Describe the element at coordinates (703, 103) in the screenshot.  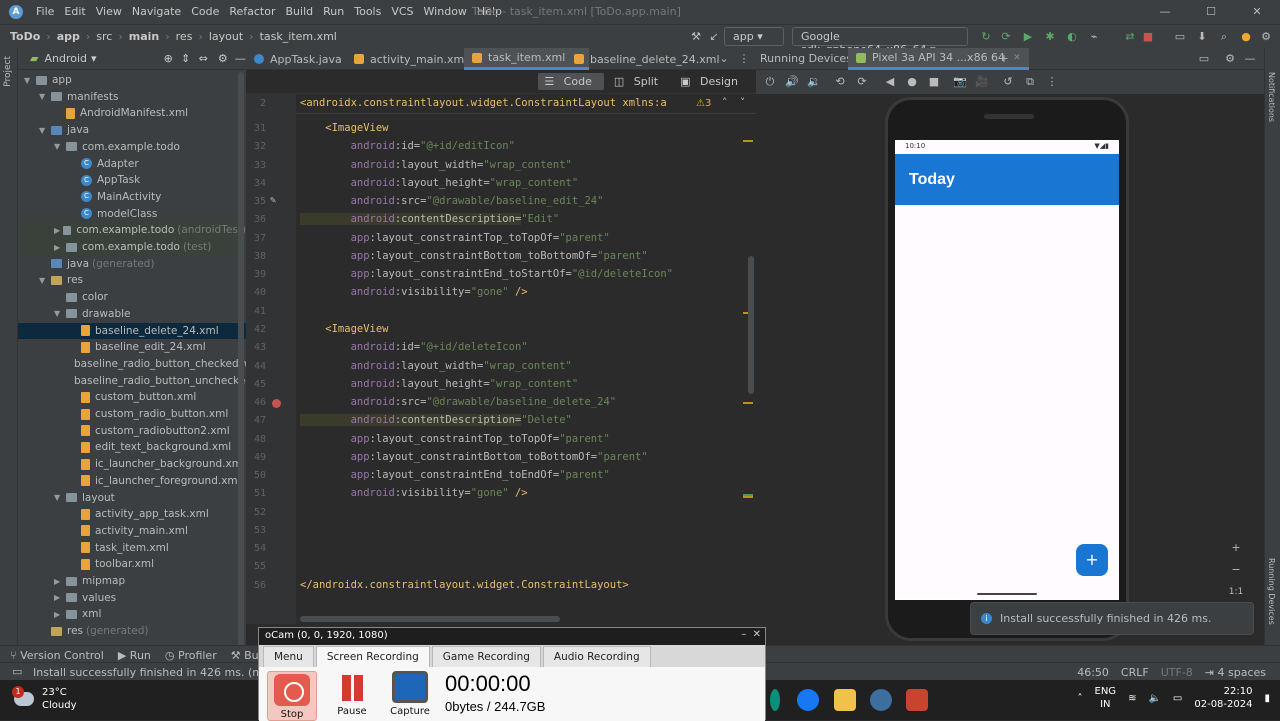
I see `warning-icon: ⚠3` at that location.